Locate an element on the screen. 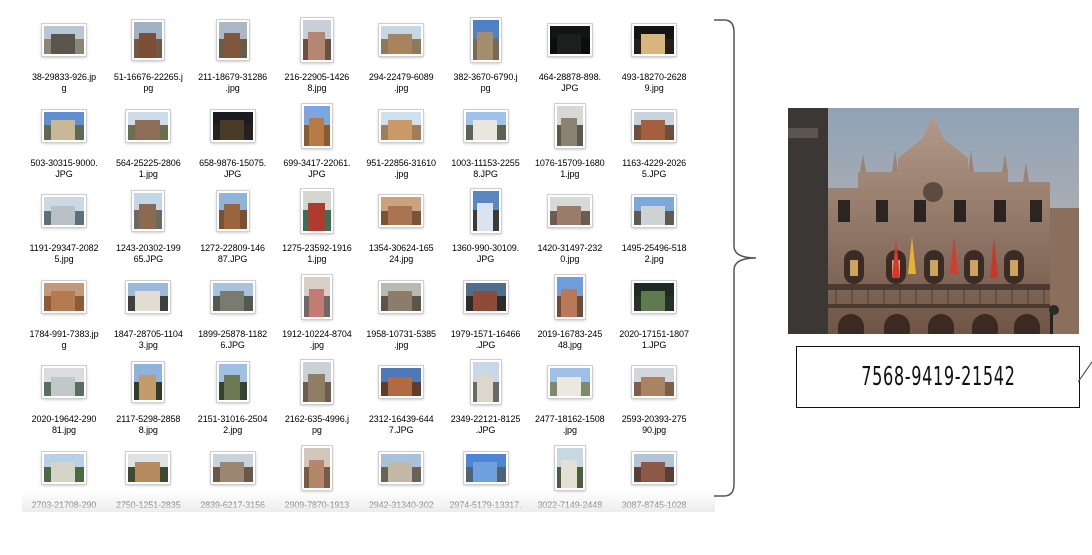 The width and height of the screenshot is (1092, 555). file-name: 1275-23592-1916 1.jpg is located at coordinates (317, 254).